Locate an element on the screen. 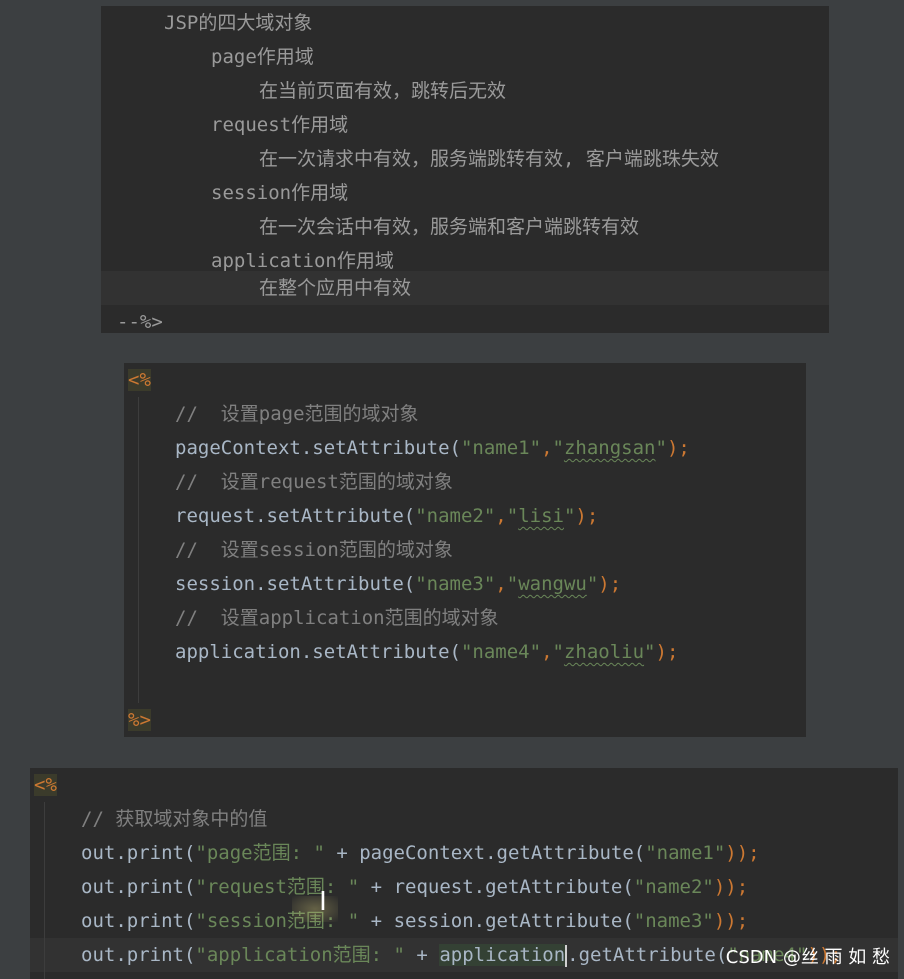  code-comment: // 设置session范围的域对象 is located at coordinates (314, 550).